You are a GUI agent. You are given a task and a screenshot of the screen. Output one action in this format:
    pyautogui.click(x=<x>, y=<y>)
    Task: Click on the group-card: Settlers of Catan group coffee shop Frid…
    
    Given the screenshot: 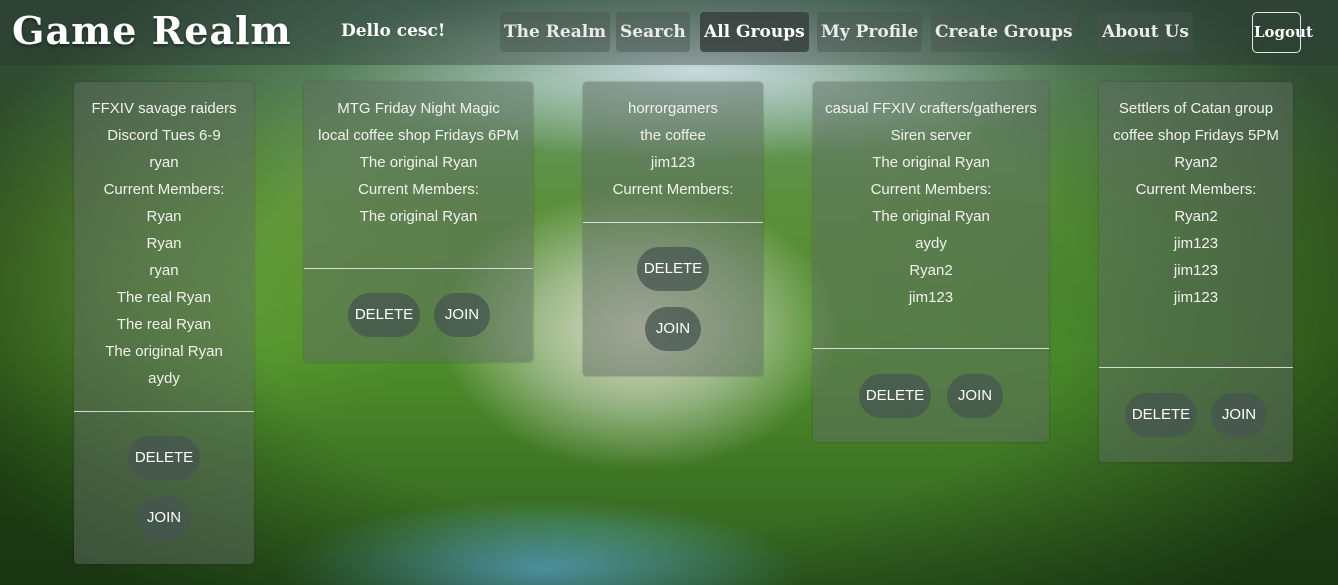 What is the action you would take?
    pyautogui.click(x=1196, y=272)
    